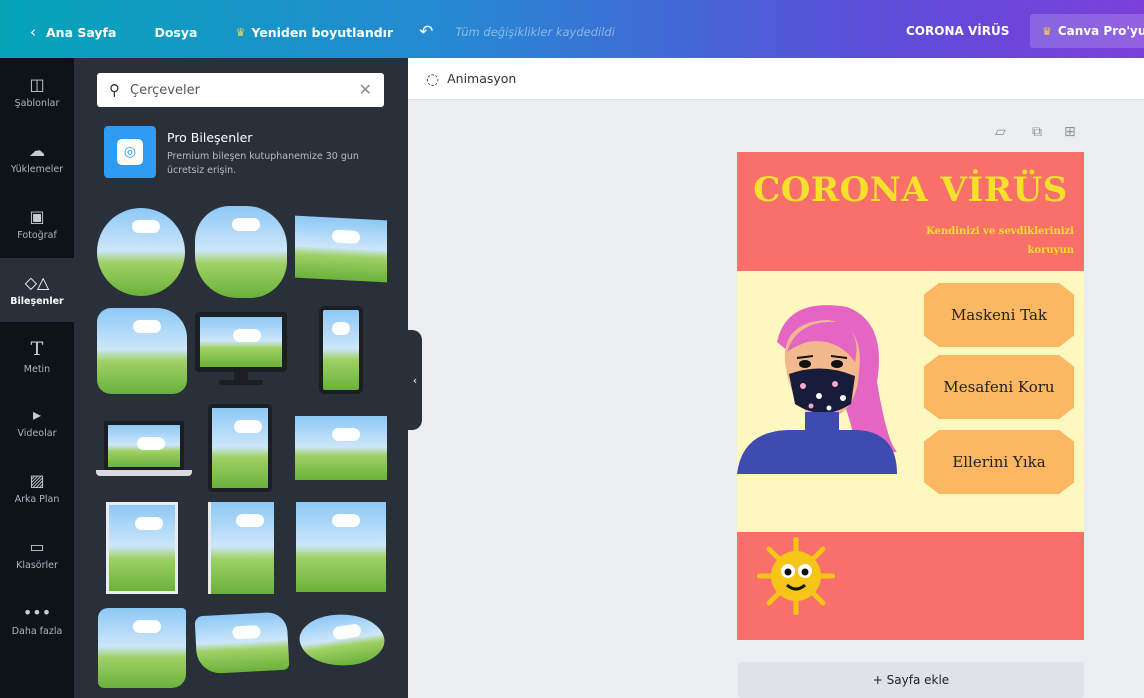 The width and height of the screenshot is (1144, 698). Describe the element at coordinates (37, 631) in the screenshot. I see `rail-item-label: Daha fazla` at that location.